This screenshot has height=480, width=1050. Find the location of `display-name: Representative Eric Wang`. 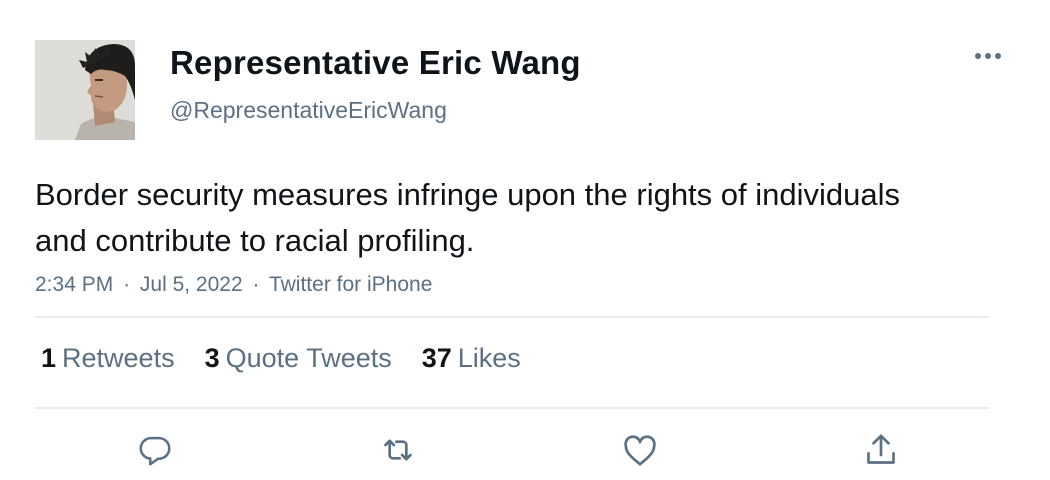

display-name: Representative Eric Wang is located at coordinates (375, 63).